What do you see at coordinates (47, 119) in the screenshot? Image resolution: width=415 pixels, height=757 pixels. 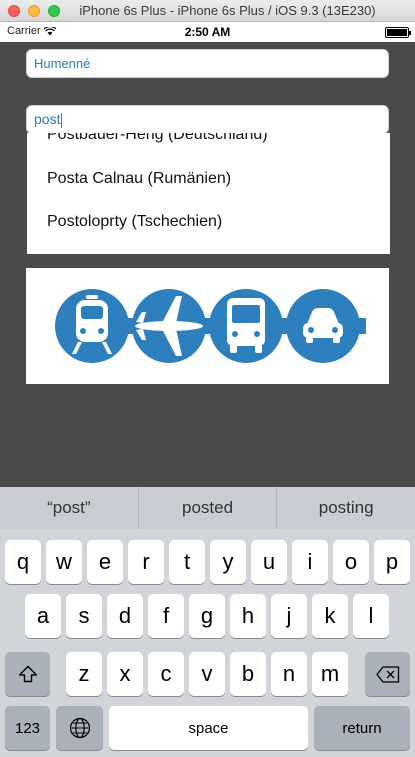 I see `search-input-value: post` at bounding box center [47, 119].